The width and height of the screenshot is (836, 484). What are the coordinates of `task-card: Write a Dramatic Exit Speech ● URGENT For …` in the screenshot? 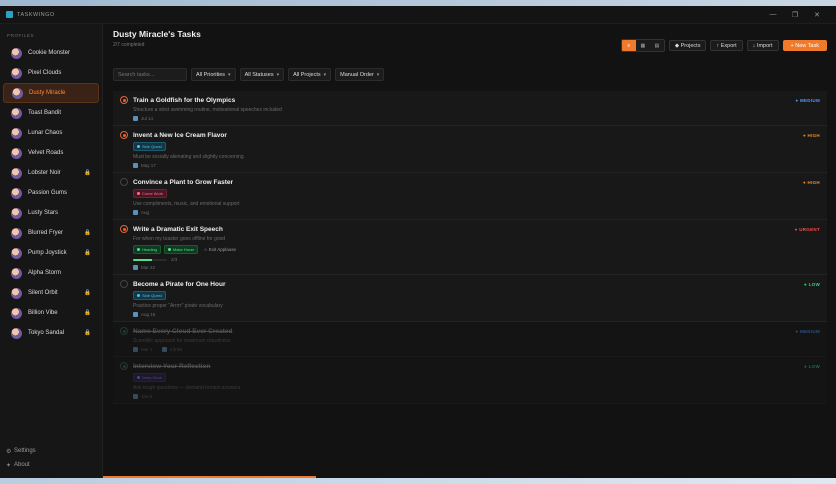 It's located at (470, 247).